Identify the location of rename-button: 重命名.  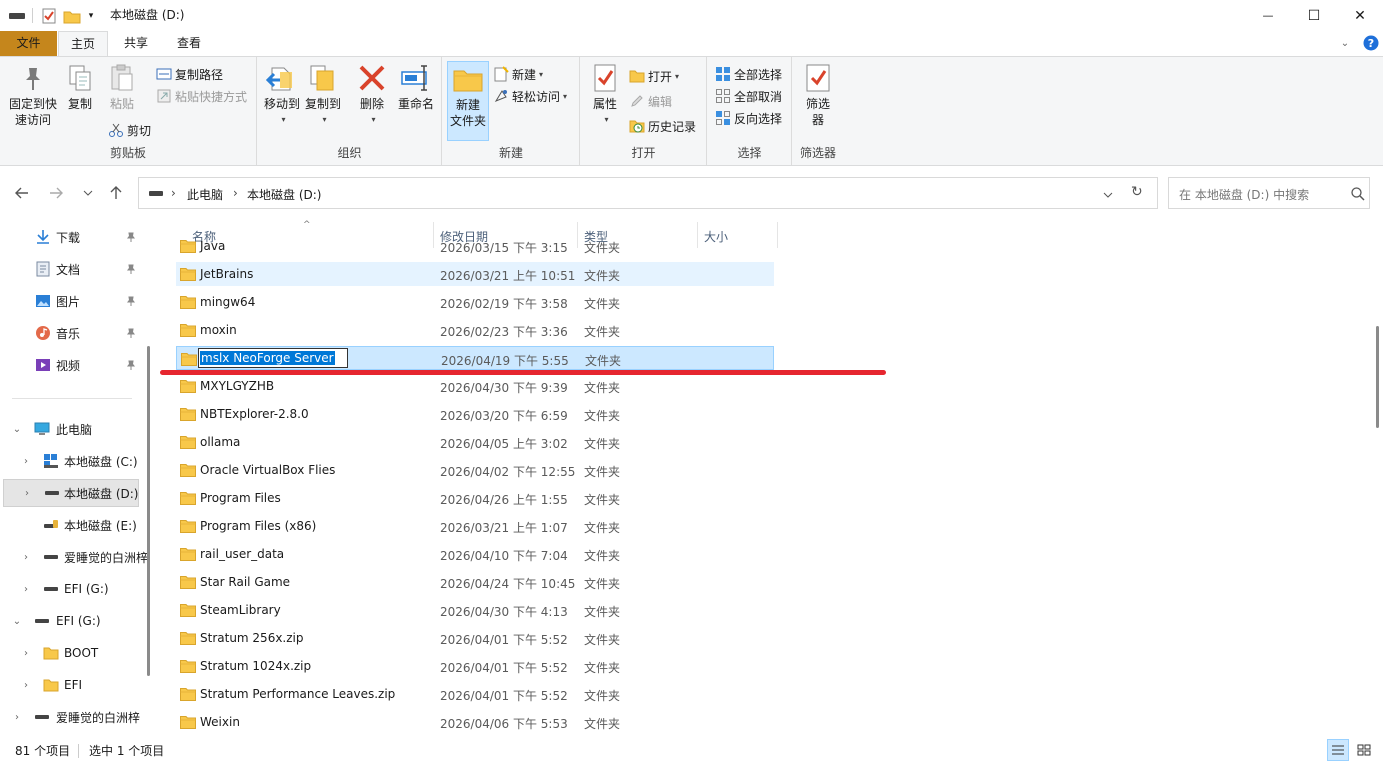
(416, 87).